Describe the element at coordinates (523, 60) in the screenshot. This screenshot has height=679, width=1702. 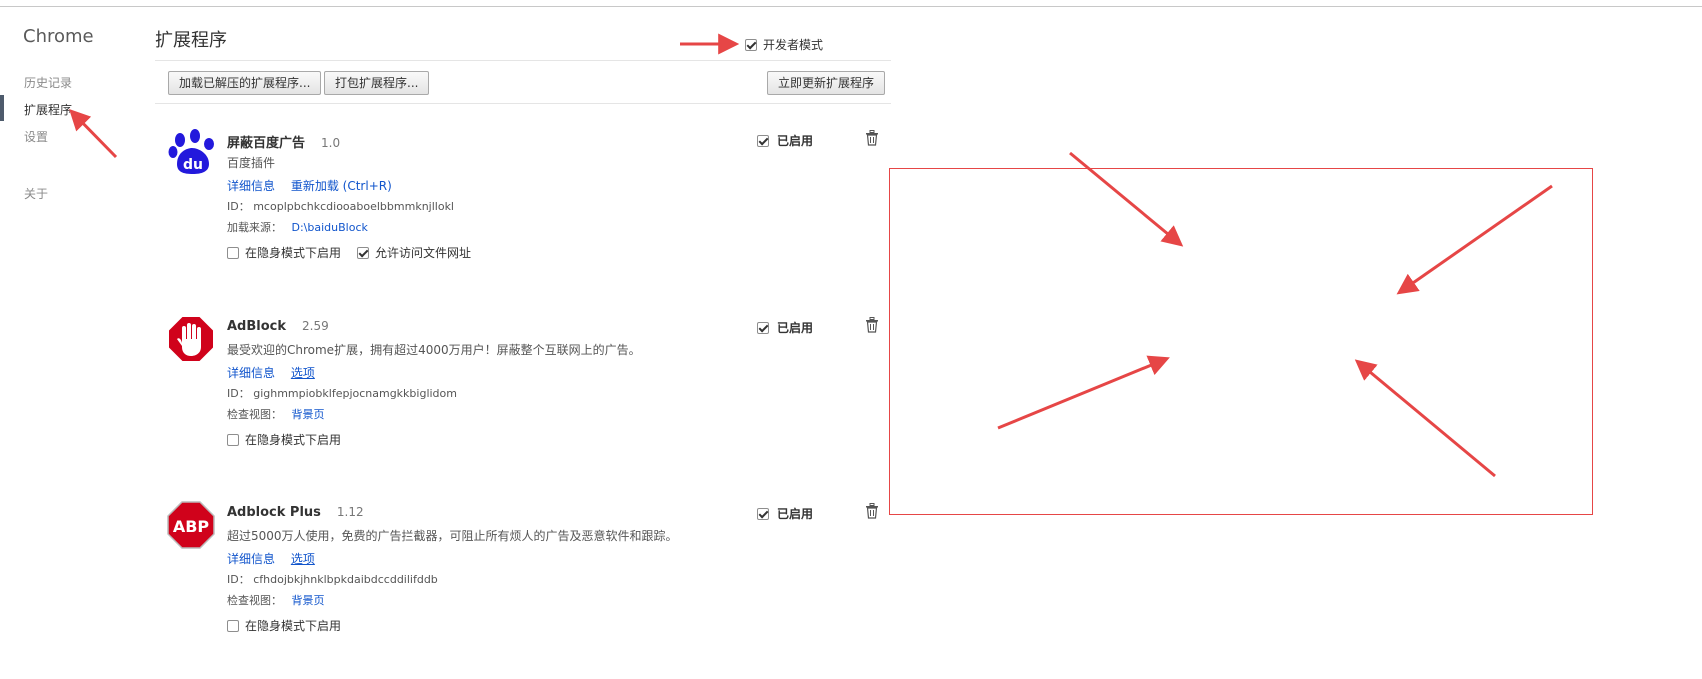
I see `header-divider` at that location.